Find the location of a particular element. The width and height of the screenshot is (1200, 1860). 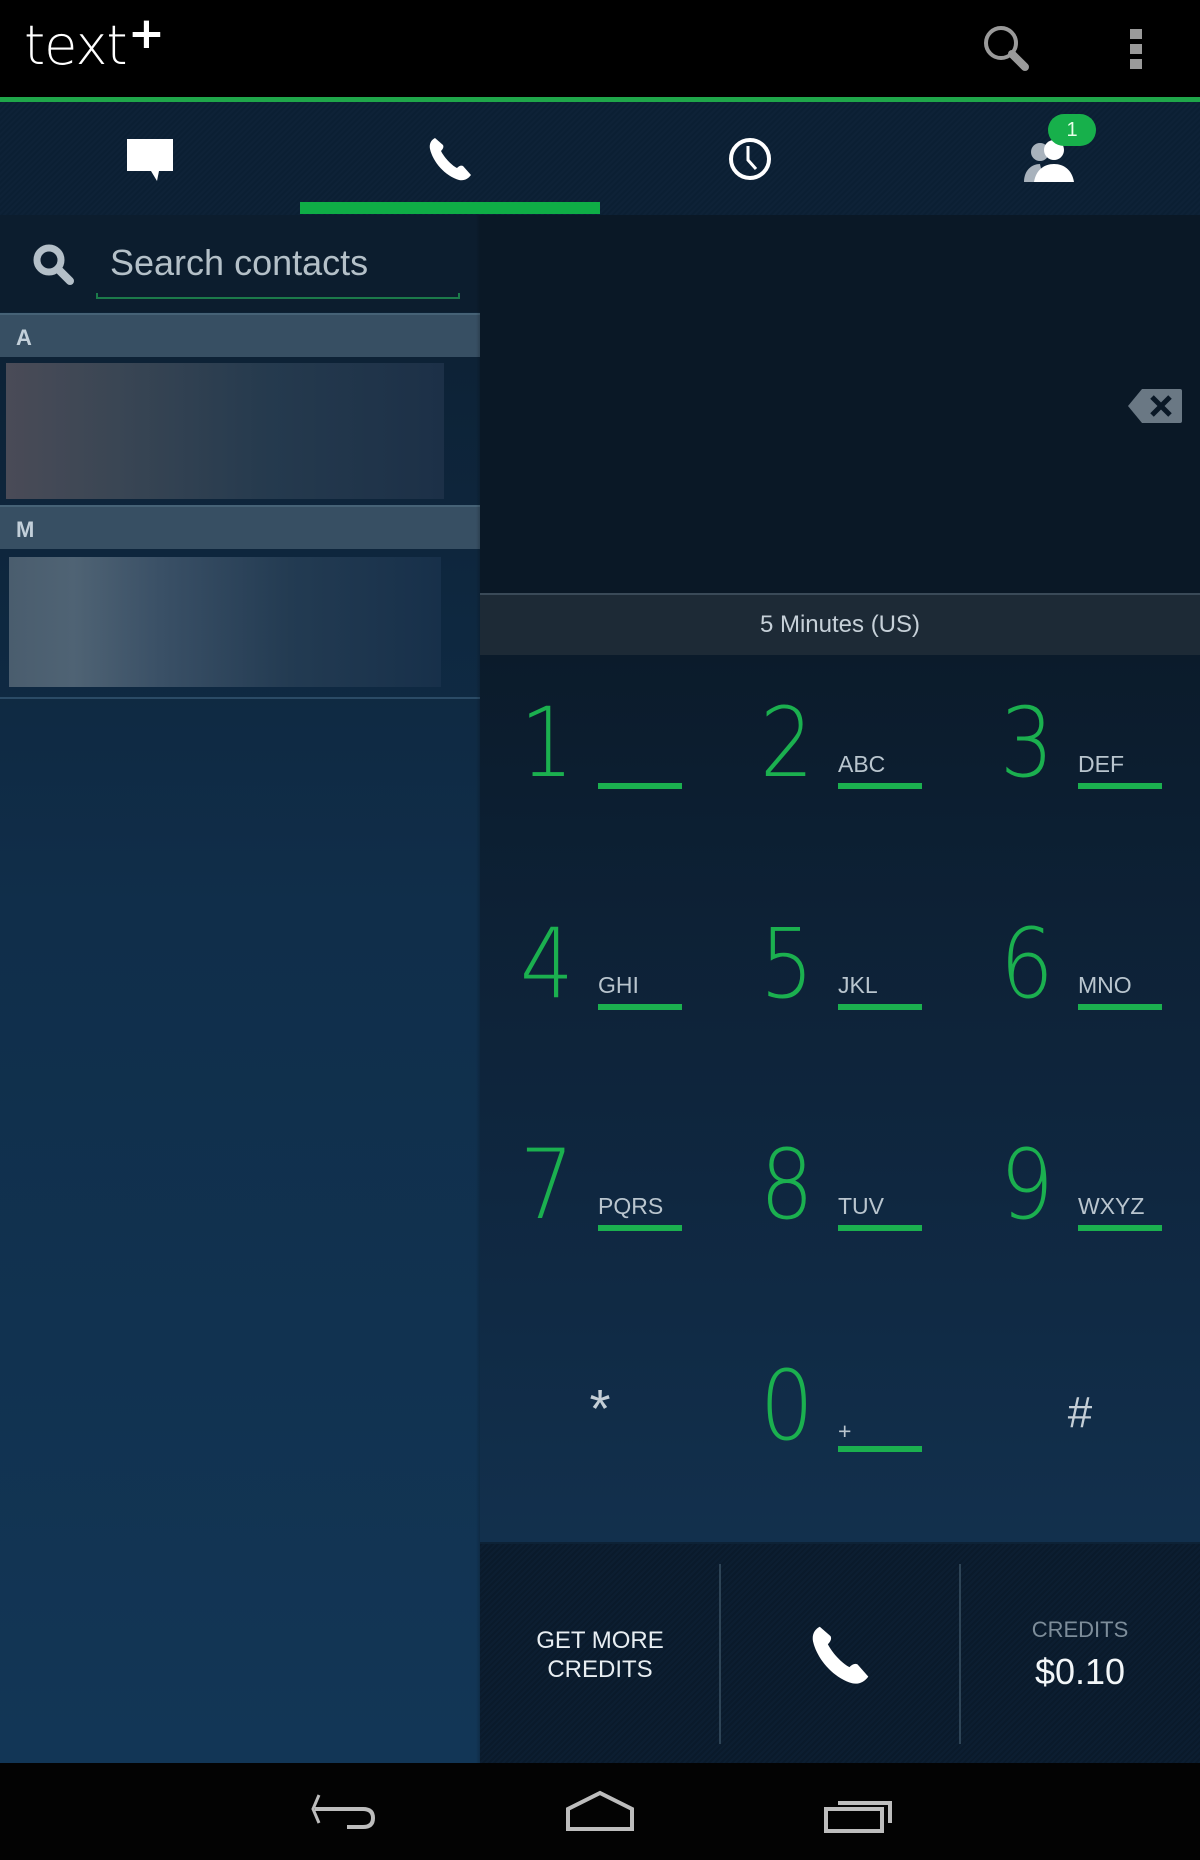

key-digit: 9 is located at coordinates (1027, 1185).